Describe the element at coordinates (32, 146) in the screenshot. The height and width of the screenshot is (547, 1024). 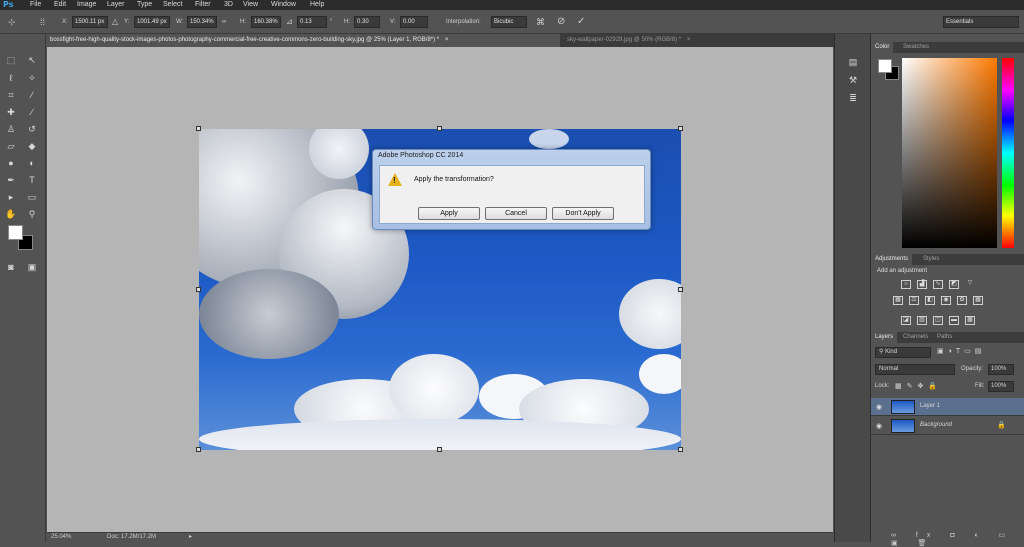
I see `paint-bucket-tool-icon: ◆` at that location.